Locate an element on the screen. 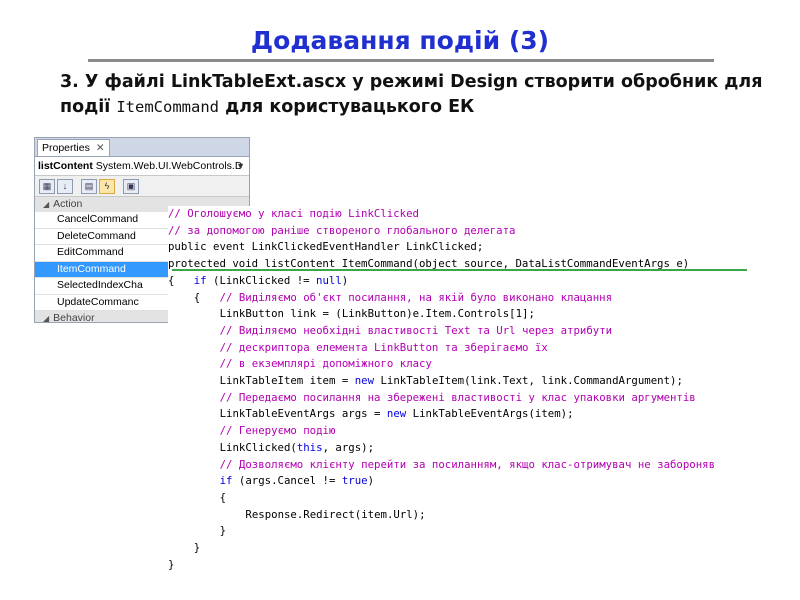 The image size is (800, 600). code-token: // Генеруємо подію is located at coordinates (277, 431).